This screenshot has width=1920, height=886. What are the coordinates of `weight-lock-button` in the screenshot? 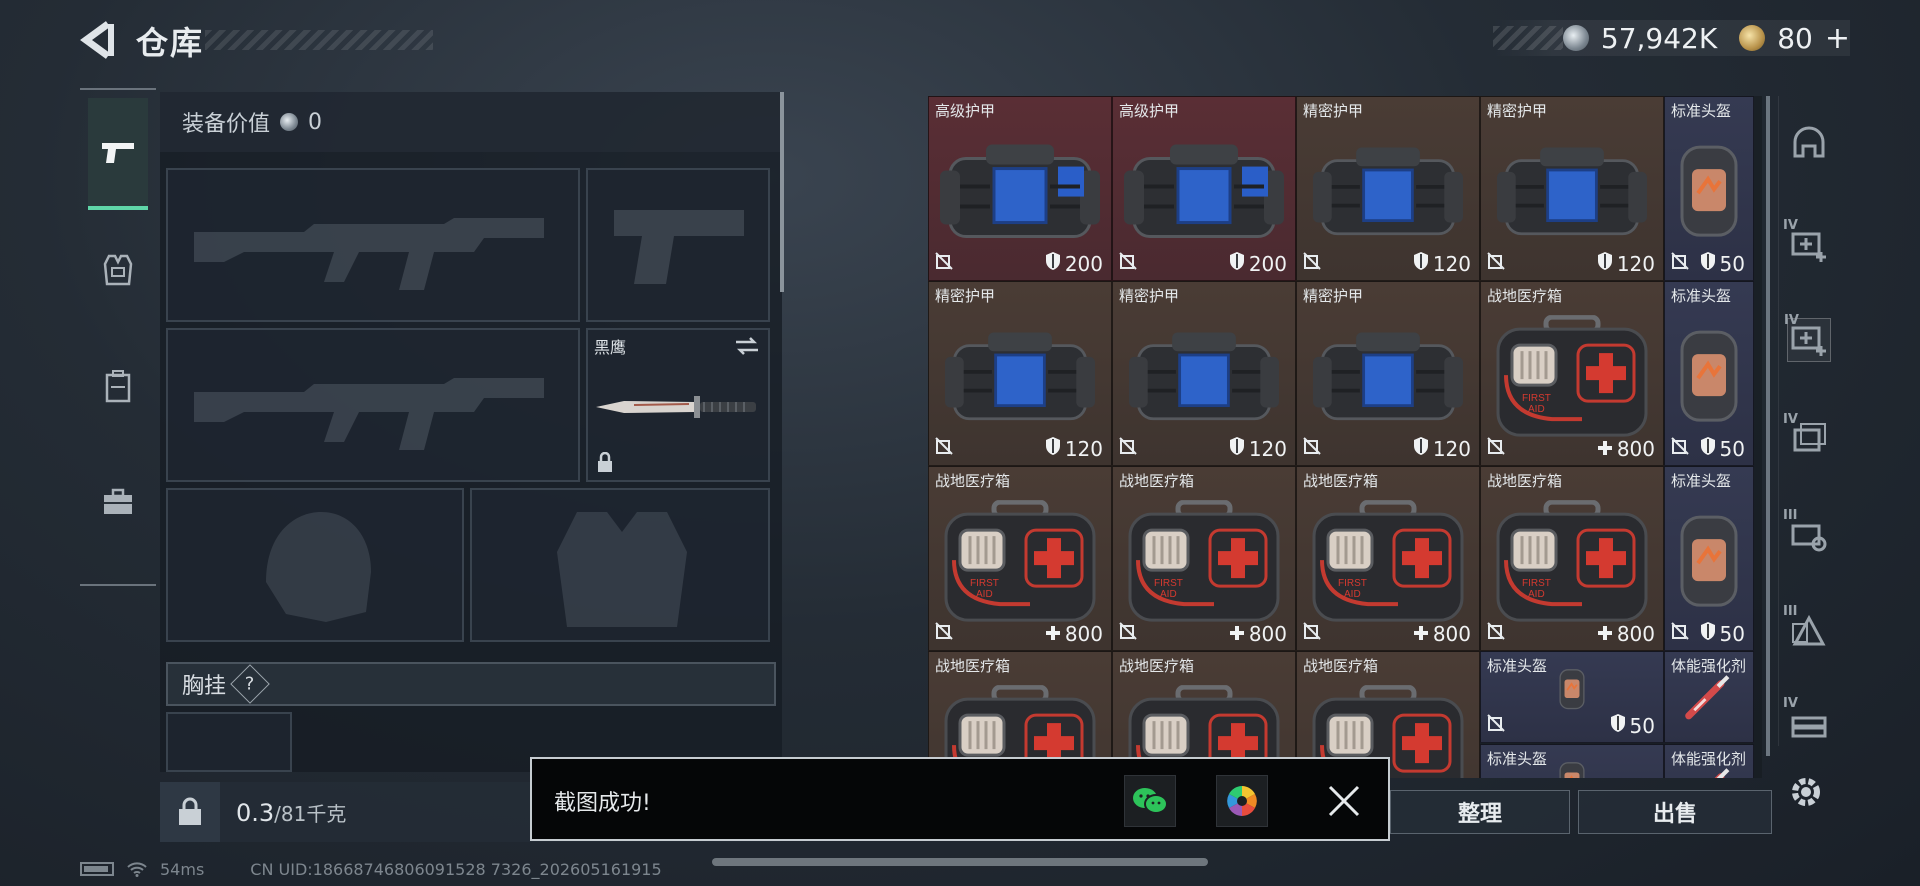 It's located at (190, 812).